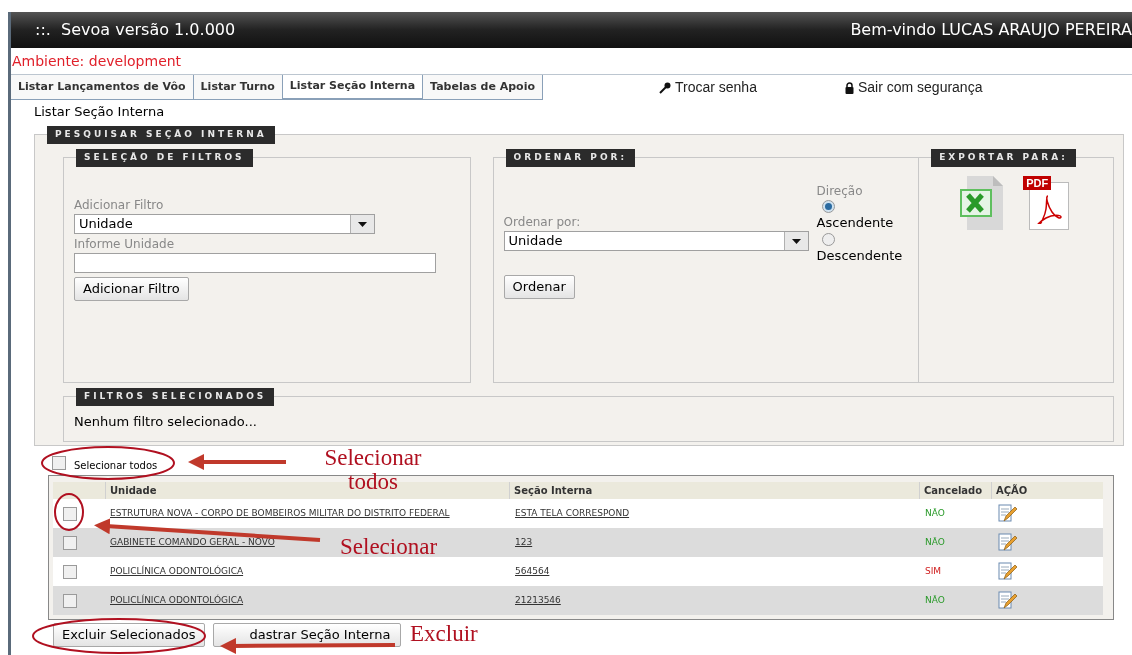 This screenshot has height=655, width=1132. What do you see at coordinates (135, 30) in the screenshot?
I see `app-title: ::. Sevoa versão 1.0.000` at bounding box center [135, 30].